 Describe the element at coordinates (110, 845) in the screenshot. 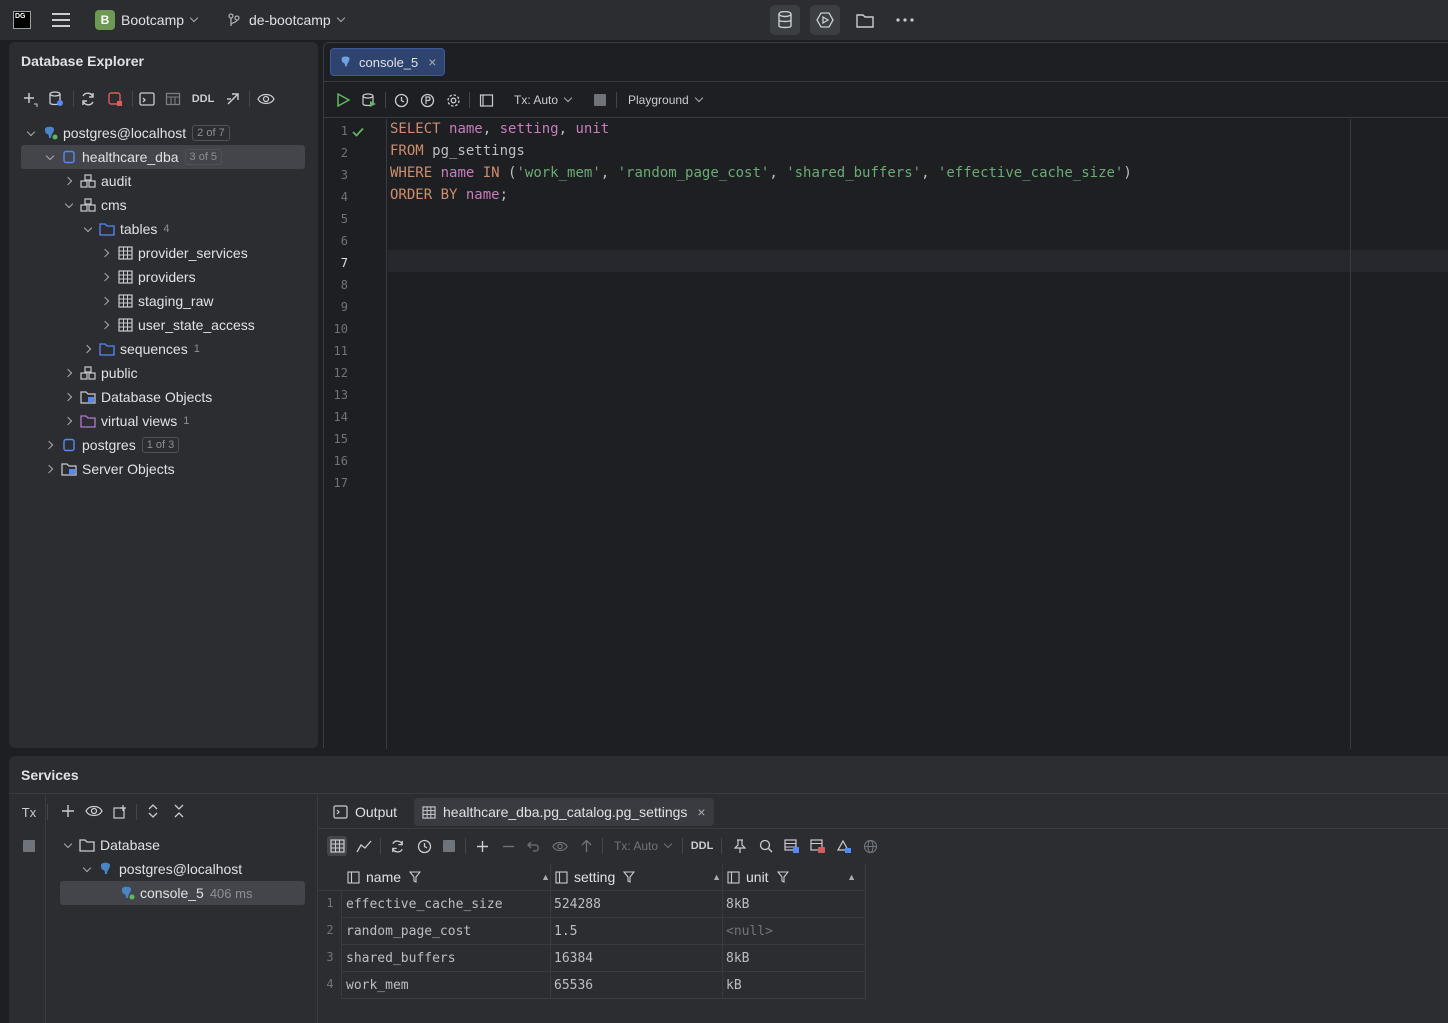

I see `services-tree-database: Database` at that location.